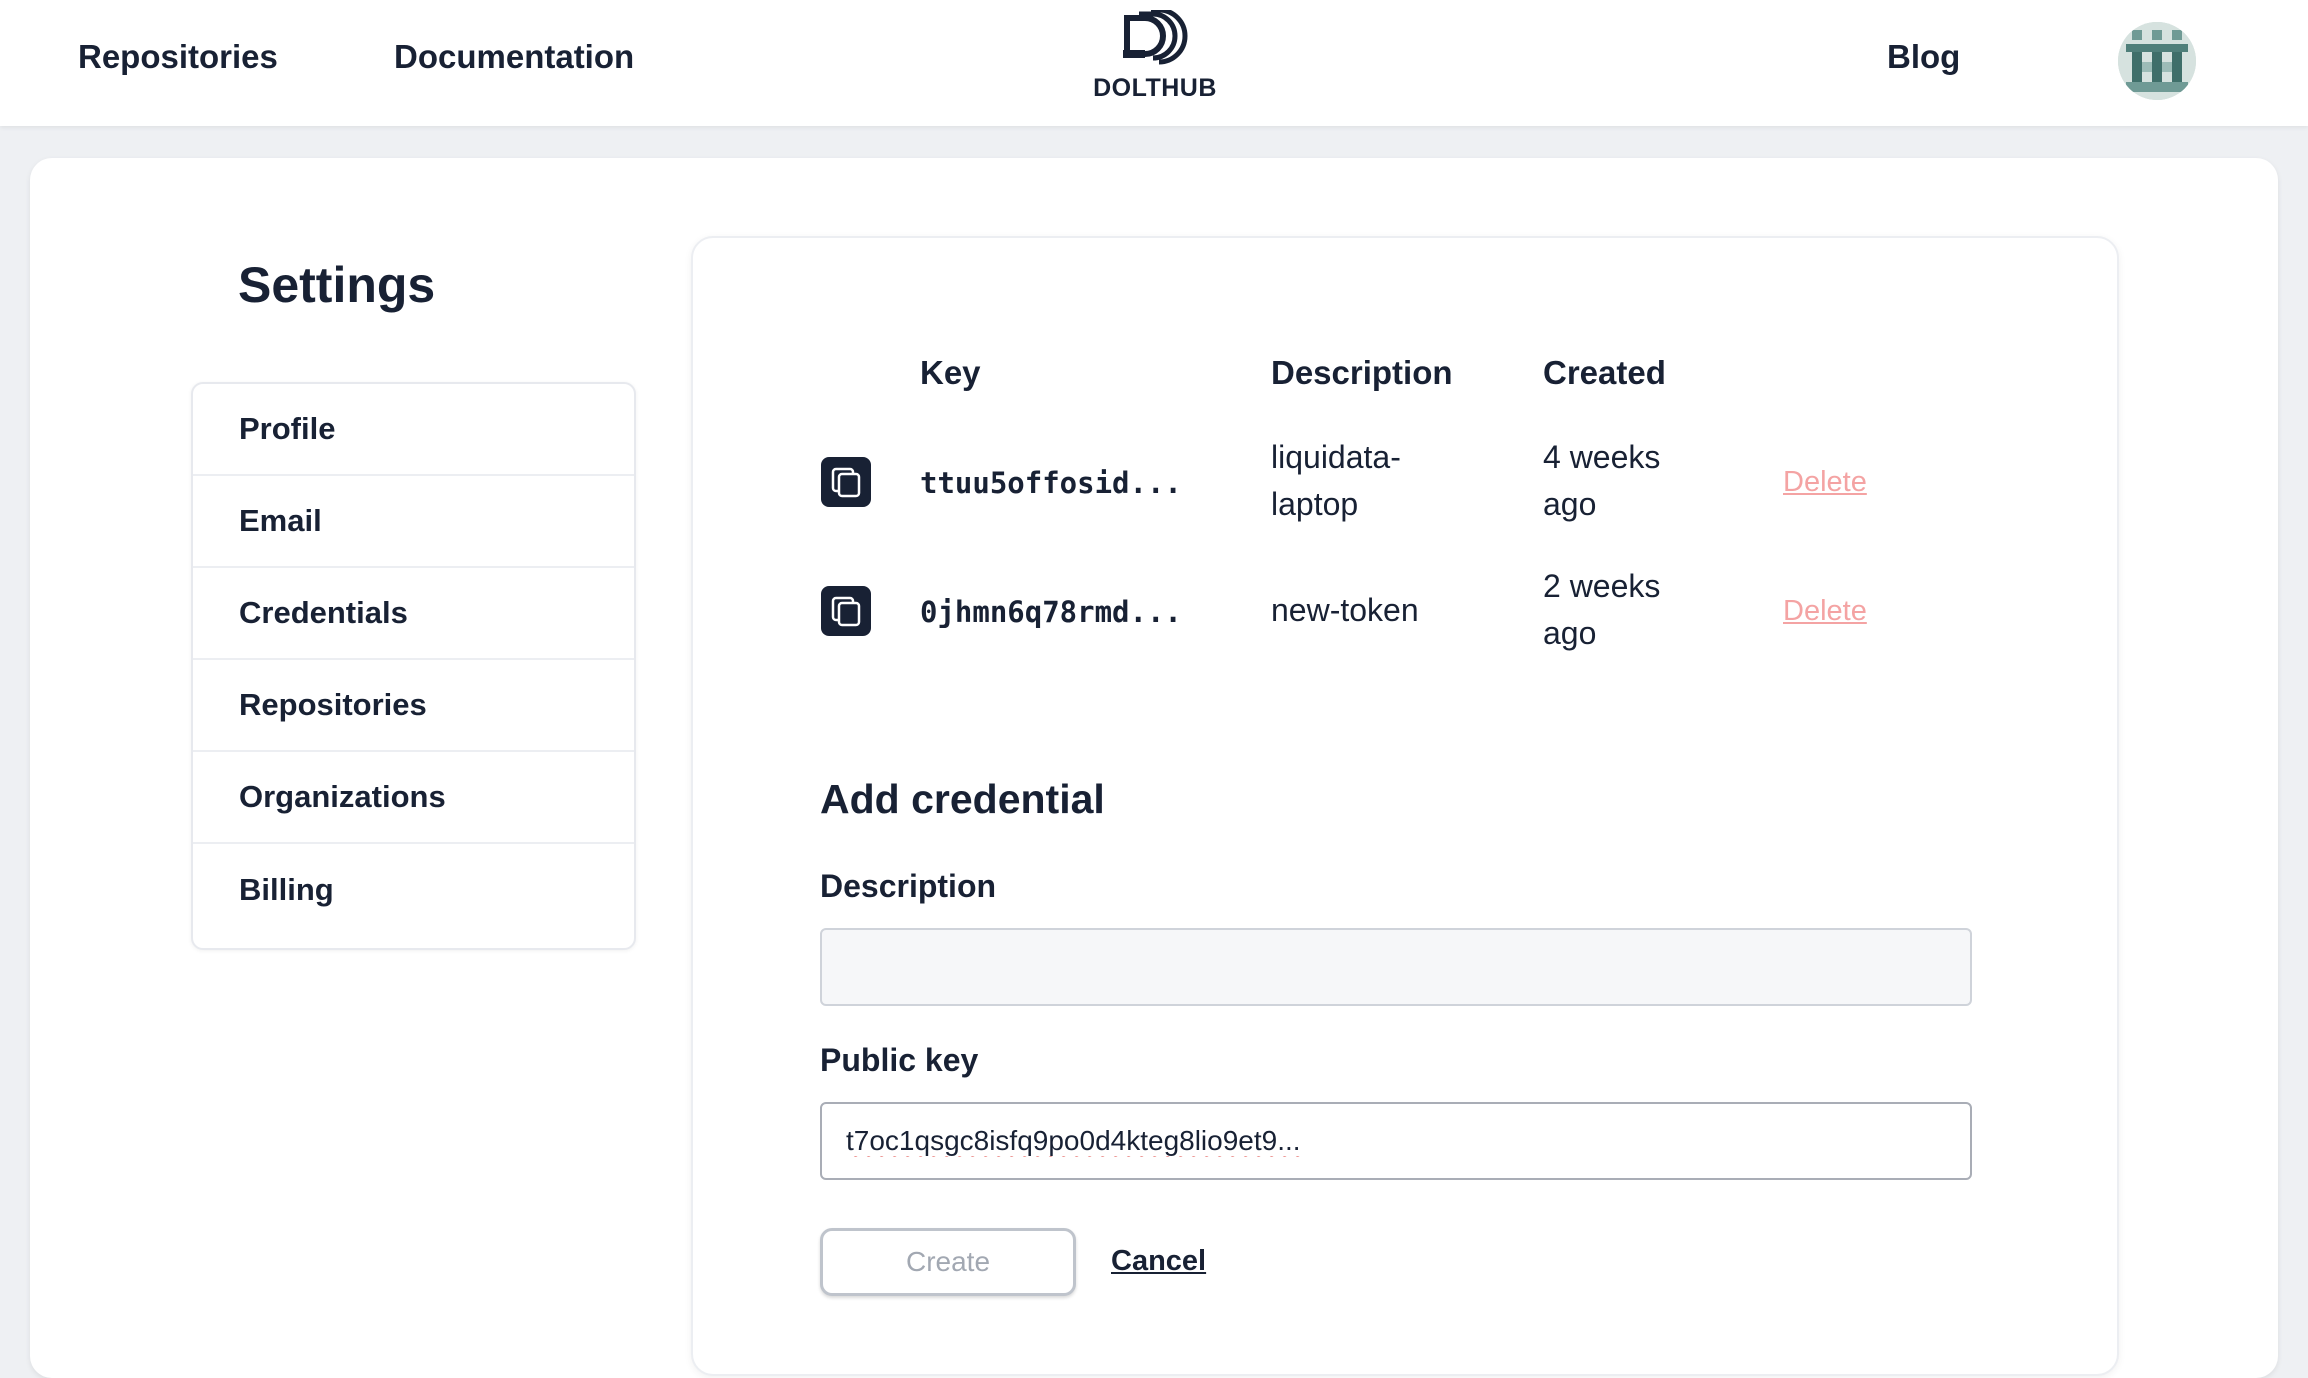  What do you see at coordinates (899, 1060) in the screenshot?
I see `public-key-field-label: Public key` at bounding box center [899, 1060].